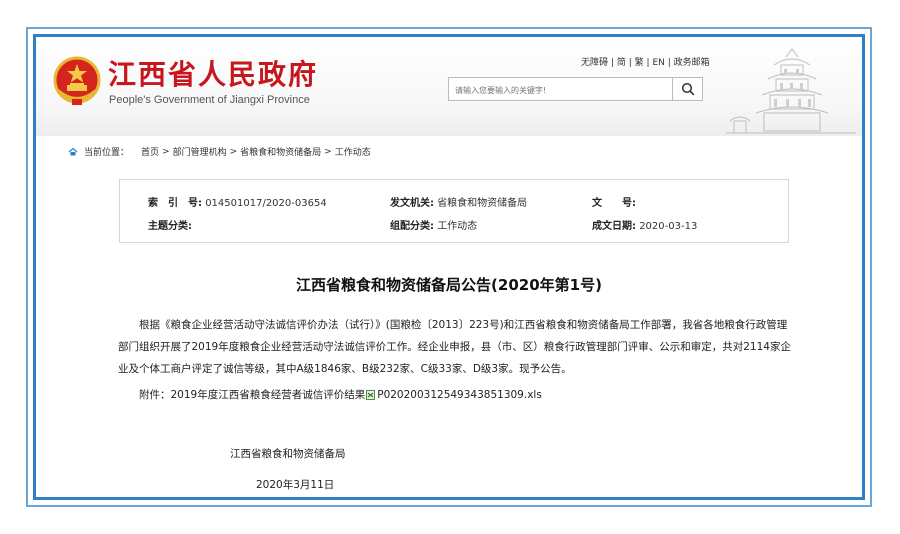  I want to click on info-issuer: 发文机关: 省粮食和物资储备局, so click(458, 201).